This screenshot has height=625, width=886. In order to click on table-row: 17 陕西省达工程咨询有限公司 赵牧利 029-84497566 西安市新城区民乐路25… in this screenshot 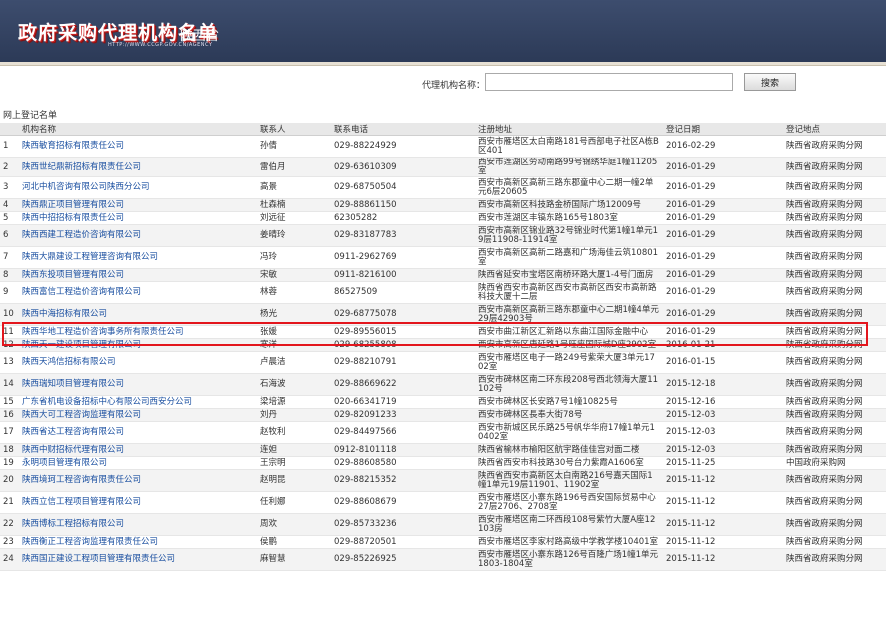, I will do `click(443, 432)`.